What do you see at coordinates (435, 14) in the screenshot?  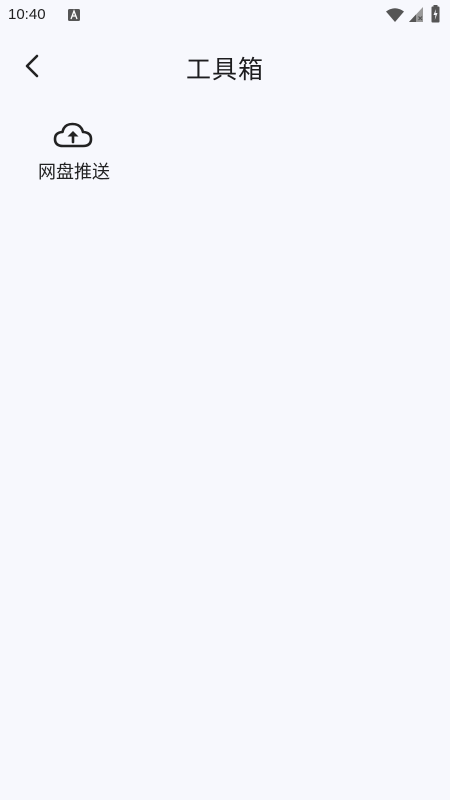 I see `battery-icon` at bounding box center [435, 14].